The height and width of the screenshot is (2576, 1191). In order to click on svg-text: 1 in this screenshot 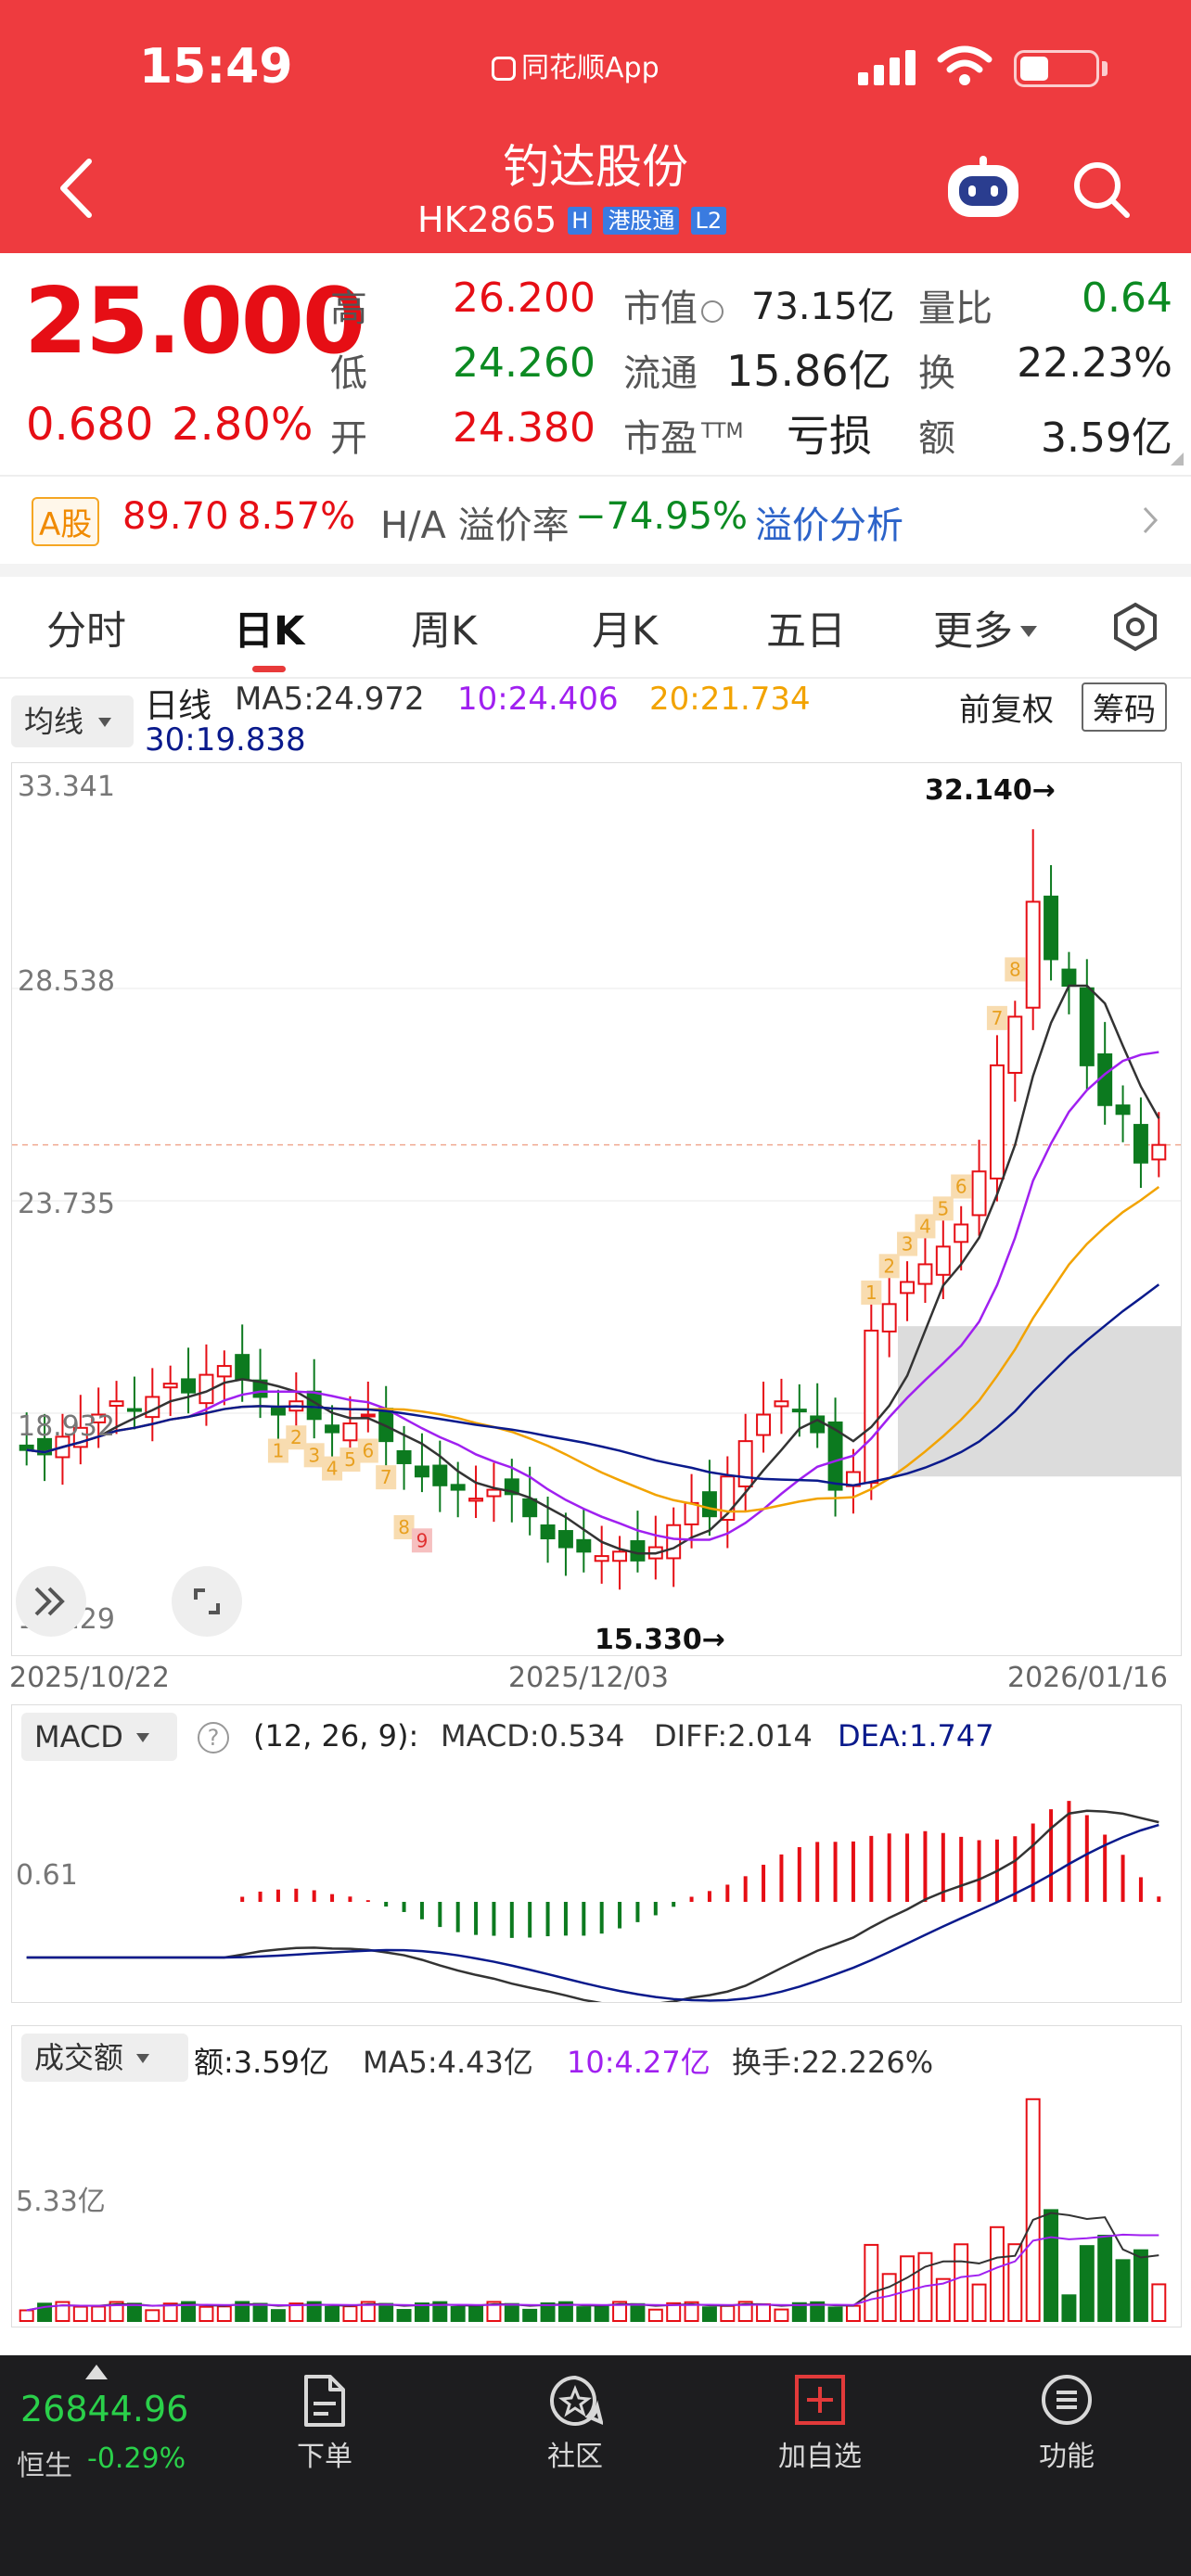, I will do `click(279, 1451)`.